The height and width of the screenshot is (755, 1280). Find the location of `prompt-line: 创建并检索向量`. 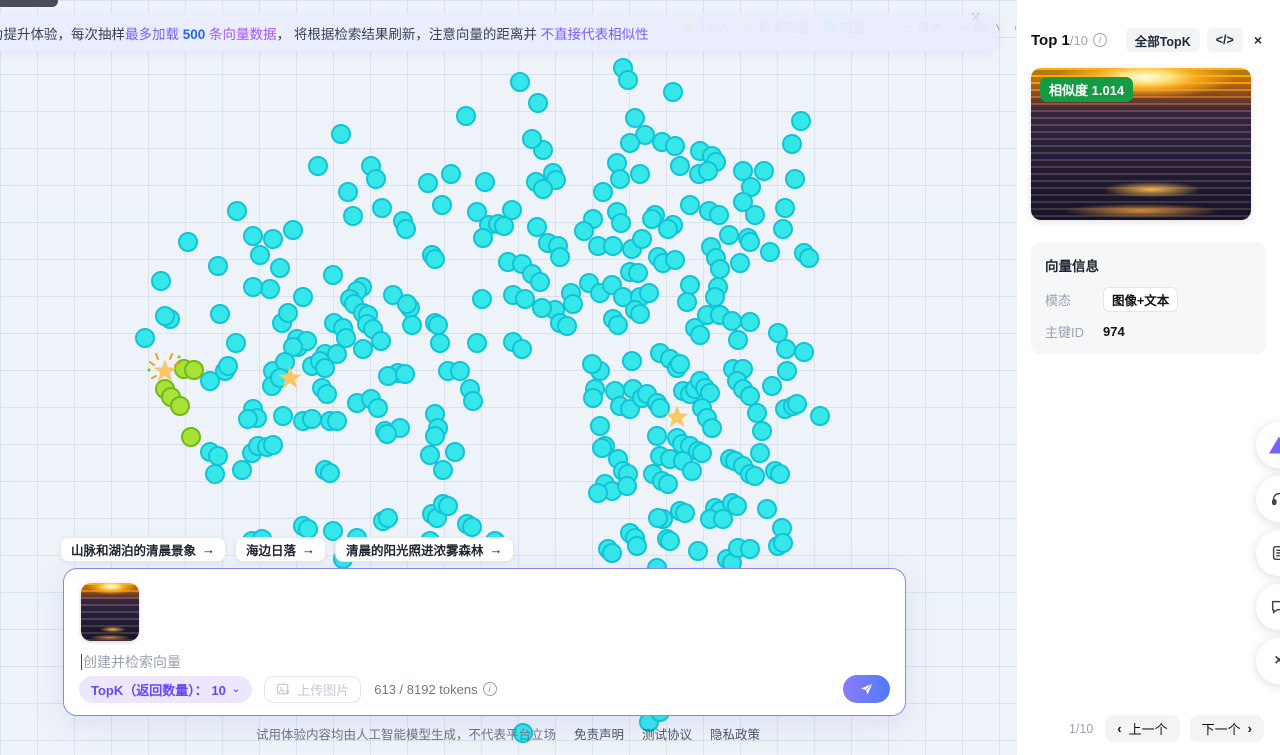

prompt-line: 创建并检索向量 is located at coordinates (131, 662).